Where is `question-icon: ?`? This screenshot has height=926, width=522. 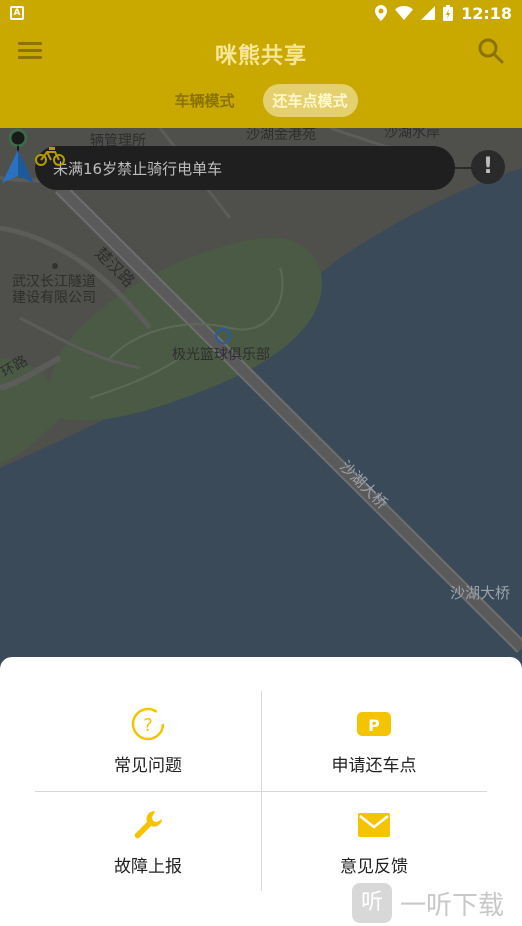 question-icon: ? is located at coordinates (148, 724).